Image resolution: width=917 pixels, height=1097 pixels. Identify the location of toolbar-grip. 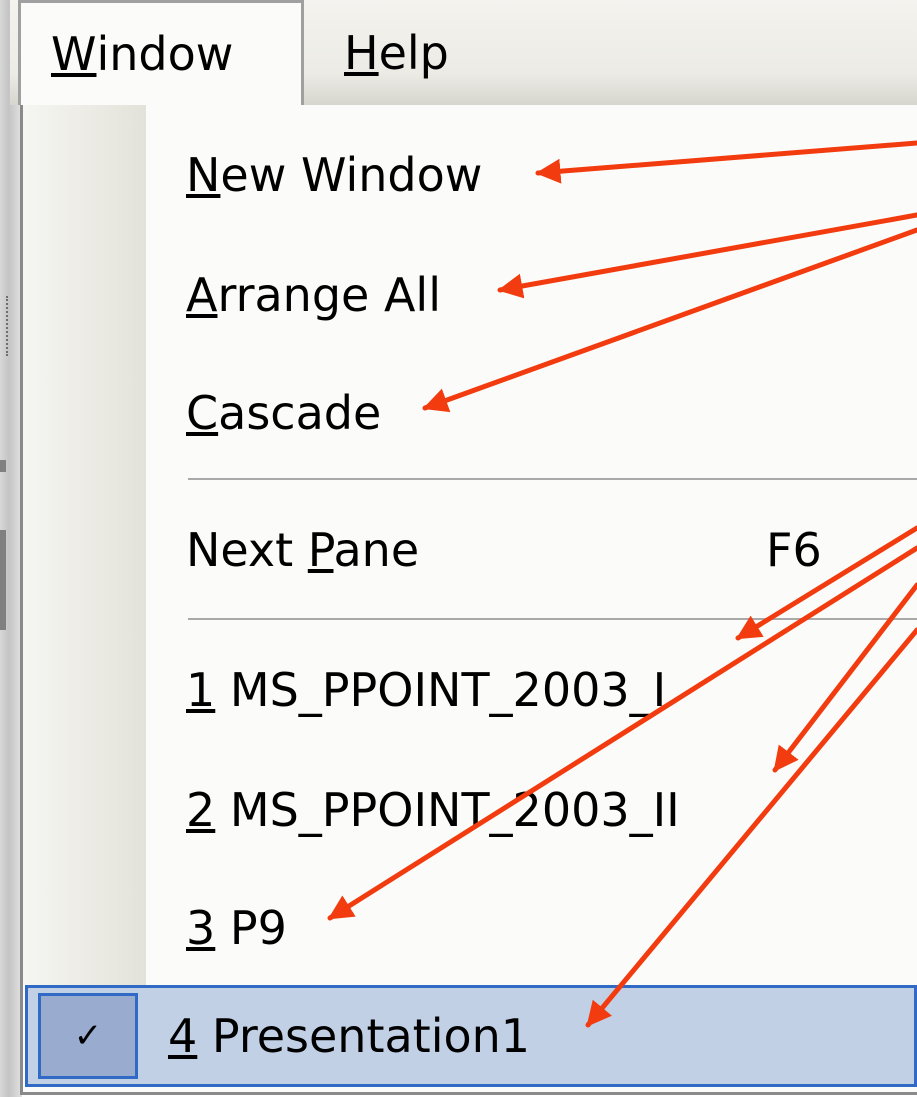
(12, 326).